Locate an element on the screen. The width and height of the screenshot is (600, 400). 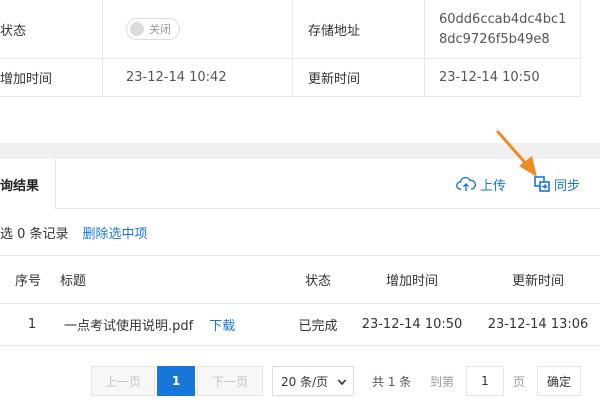
page-suffix: 页 is located at coordinates (519, 381).